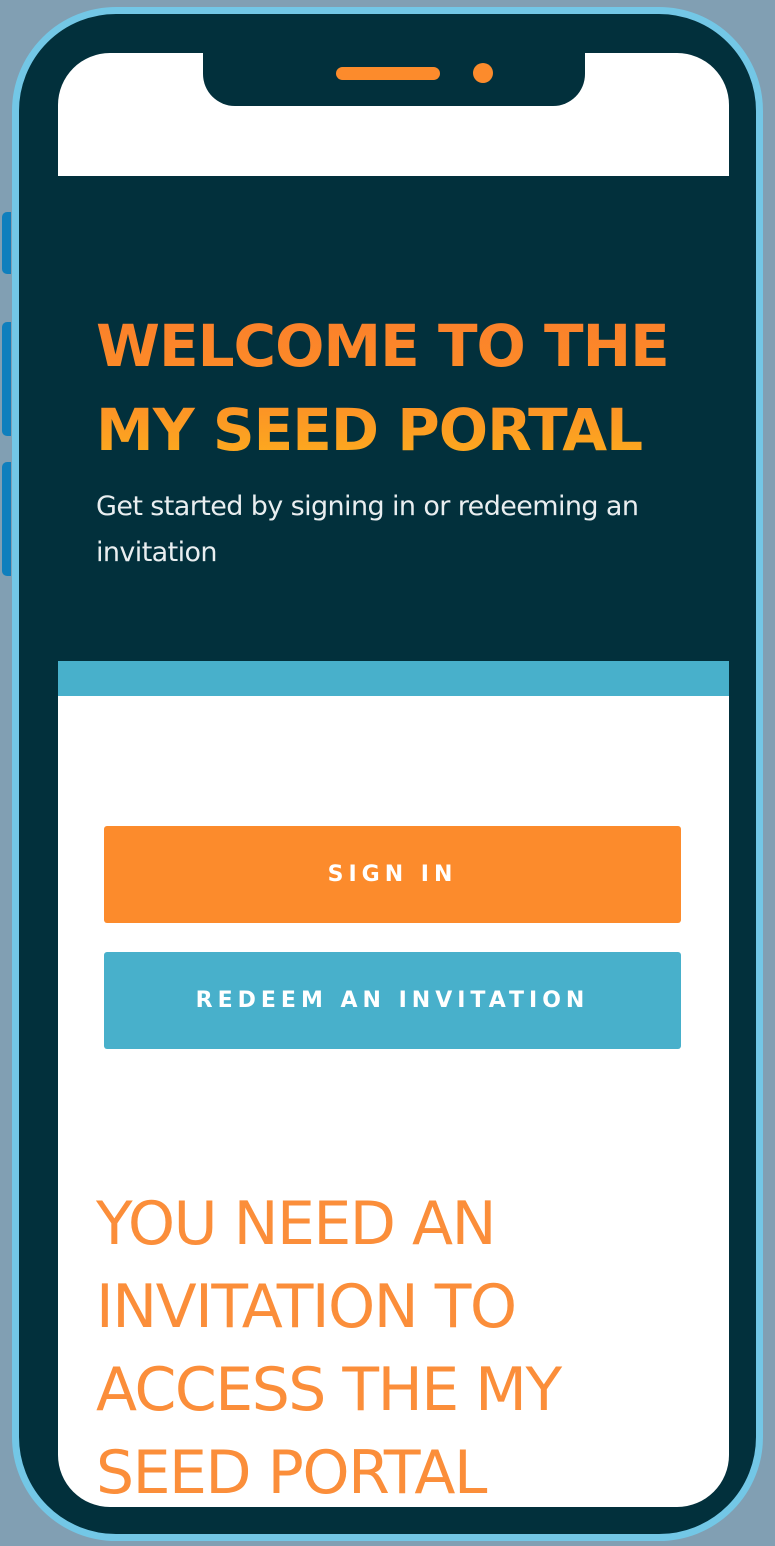  I want to click on sign-in-label: SIGN IN, so click(392, 874).